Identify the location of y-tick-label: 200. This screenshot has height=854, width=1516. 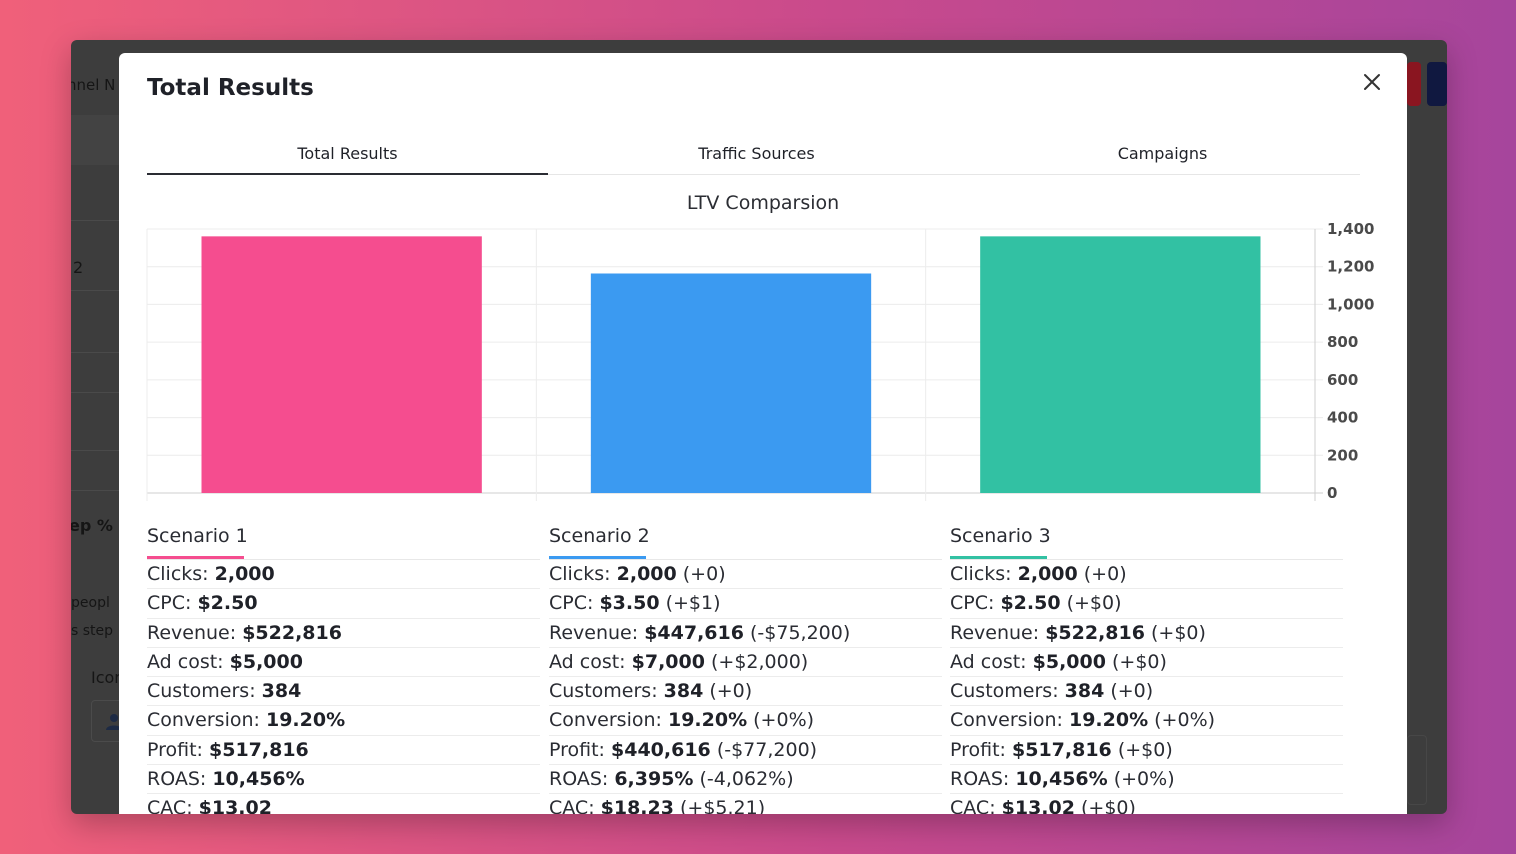
(1342, 455).